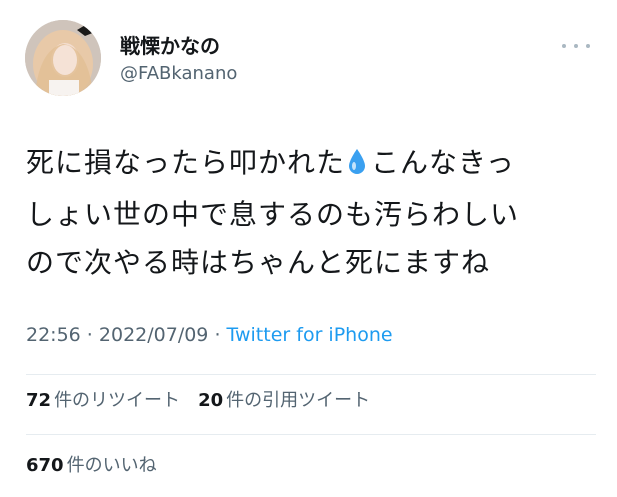 This screenshot has height=497, width=617. What do you see at coordinates (311, 165) in the screenshot?
I see `tweet-text-line-1: 死に損なったら叩かれた こんなきっ` at bounding box center [311, 165].